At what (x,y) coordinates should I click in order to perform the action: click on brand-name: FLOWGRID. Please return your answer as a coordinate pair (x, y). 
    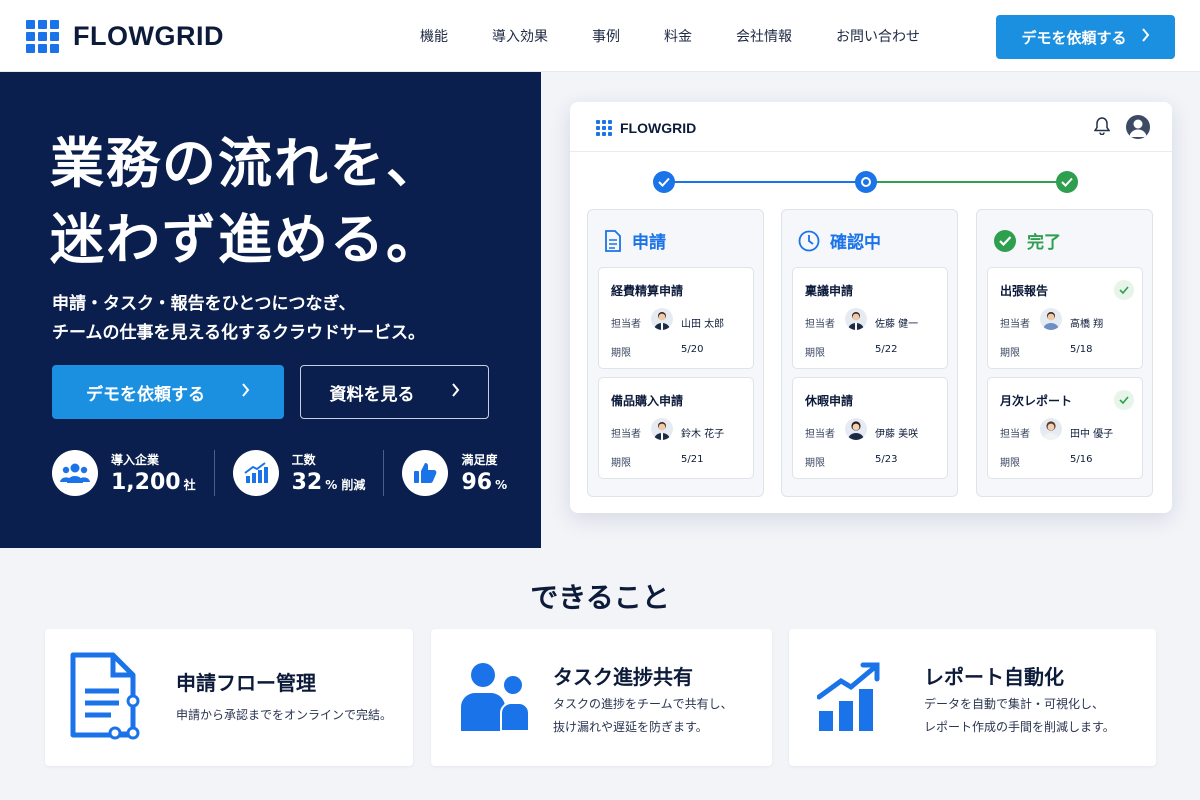
    Looking at the image, I should click on (148, 36).